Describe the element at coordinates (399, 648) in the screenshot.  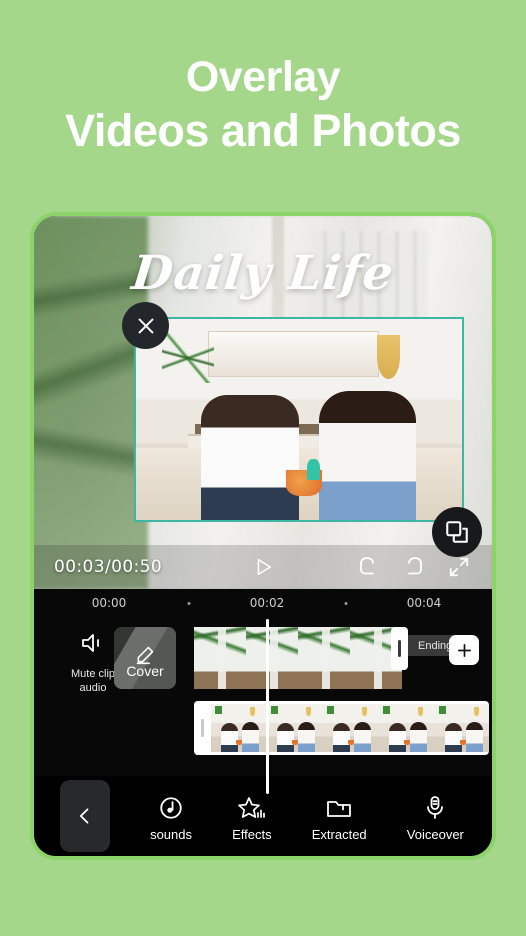
I see `clip-trim-handle-right` at that location.